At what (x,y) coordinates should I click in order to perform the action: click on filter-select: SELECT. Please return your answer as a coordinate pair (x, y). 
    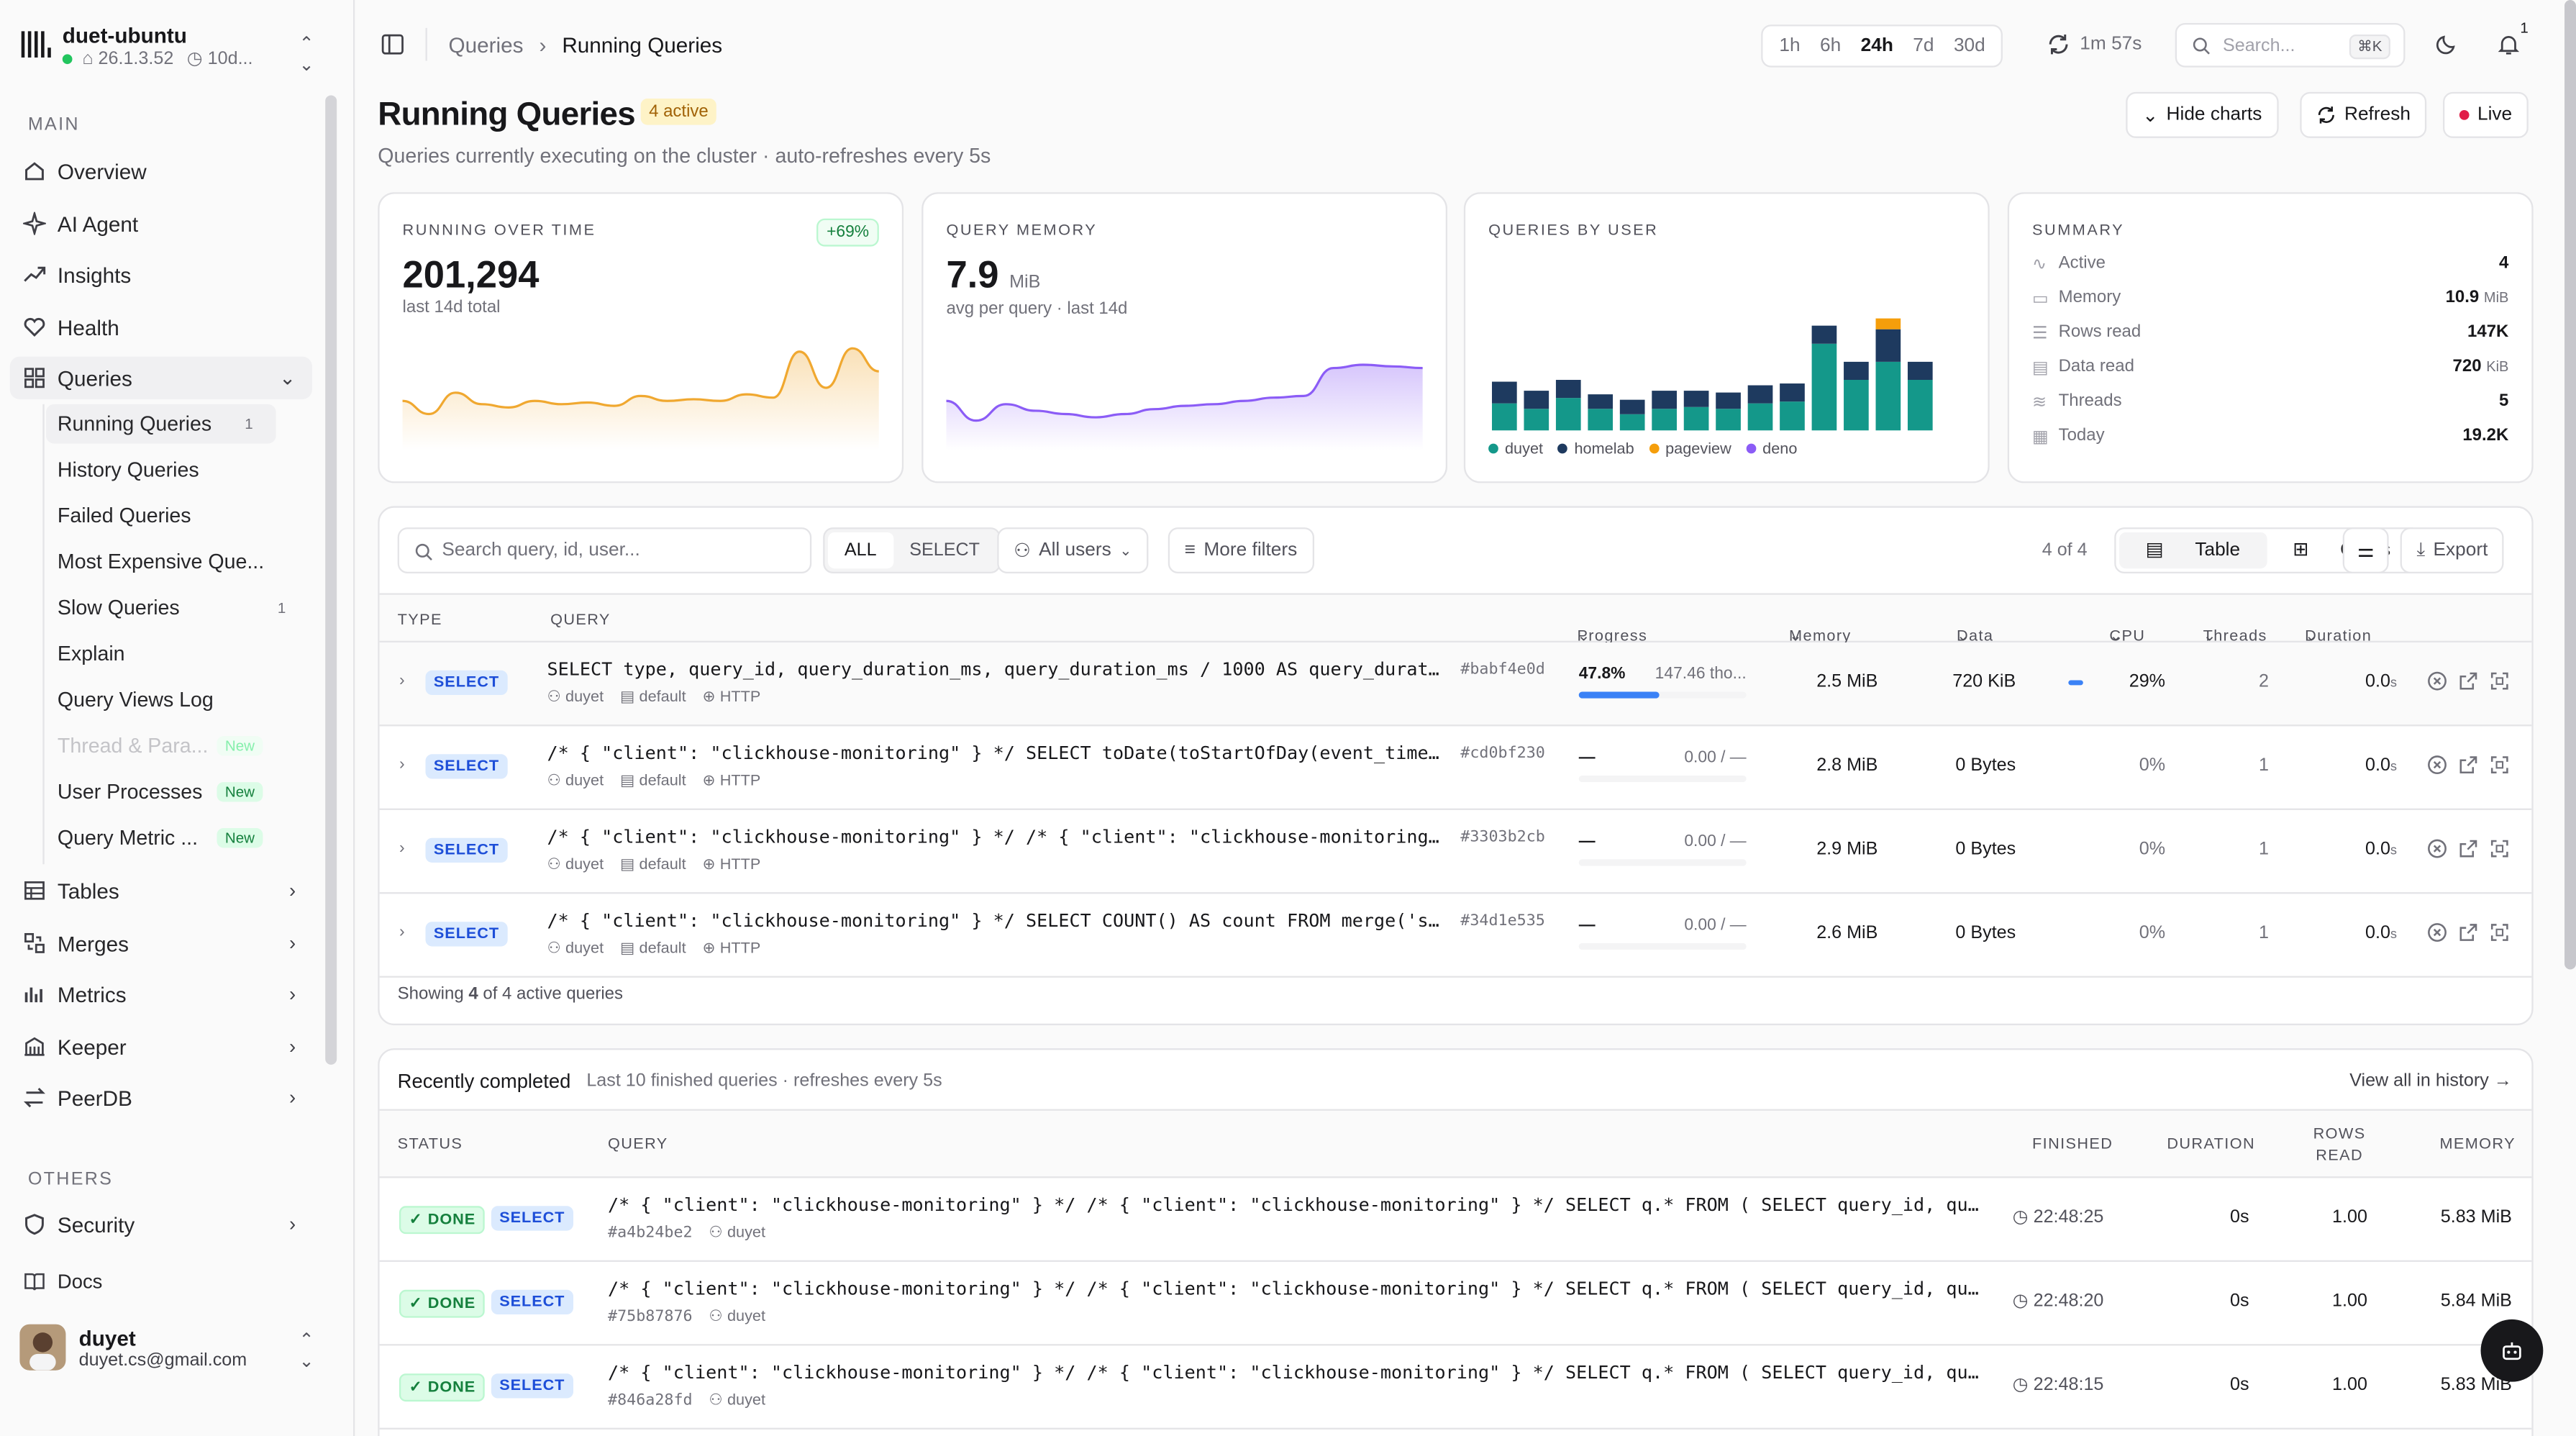
    Looking at the image, I should click on (945, 550).